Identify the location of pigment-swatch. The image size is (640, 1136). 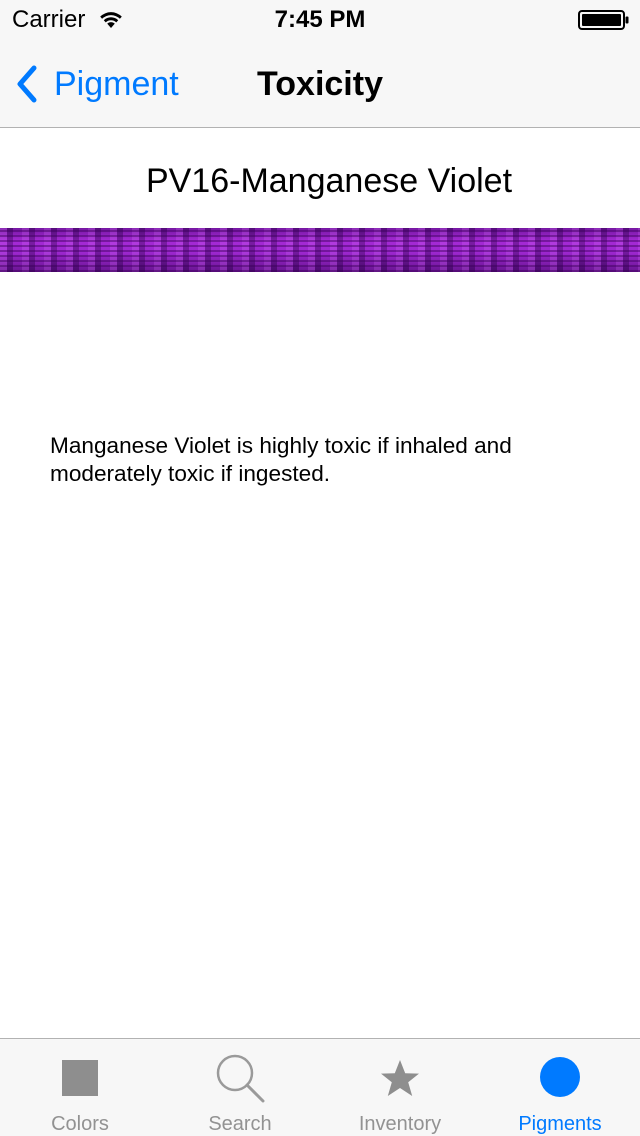
(320, 250).